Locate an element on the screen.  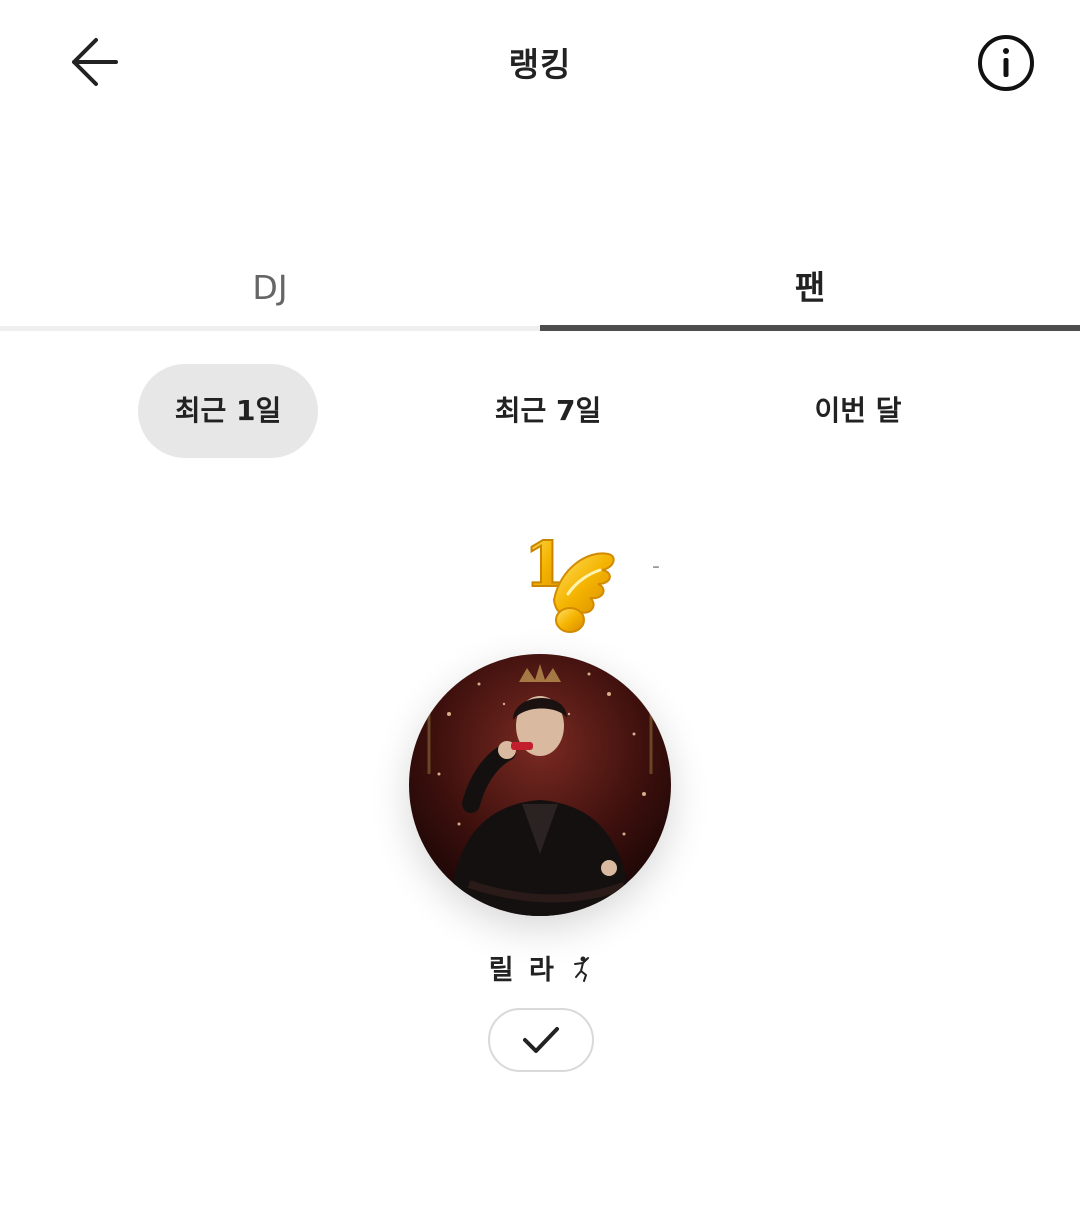
info-button is located at coordinates (1006, 63).